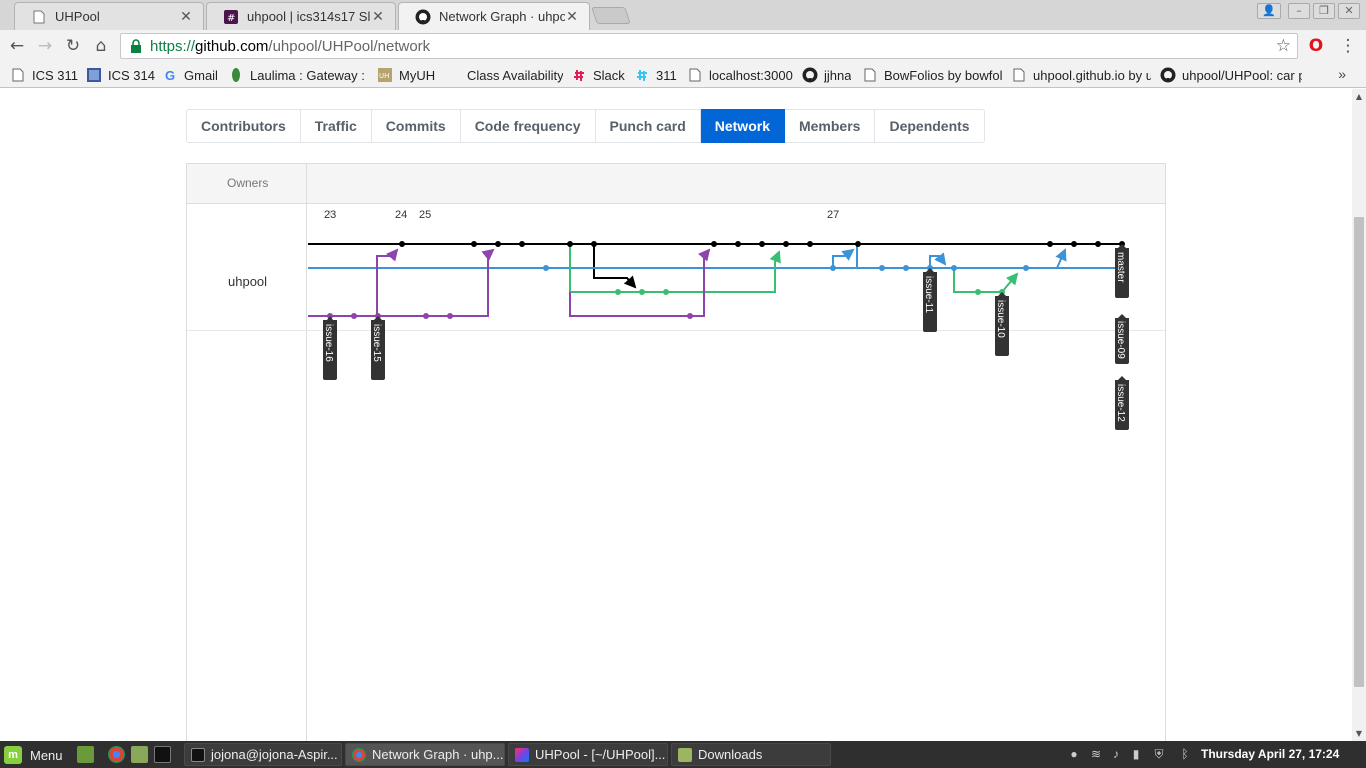  I want to click on shield-icon: ⛨, so click(1159, 754).